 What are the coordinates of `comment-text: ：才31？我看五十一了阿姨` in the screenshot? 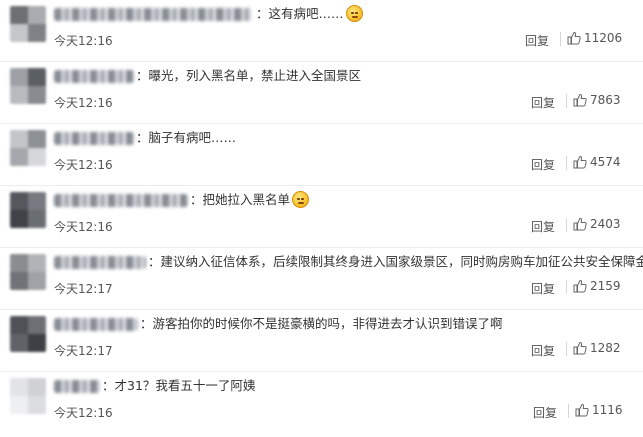 It's located at (178, 386).